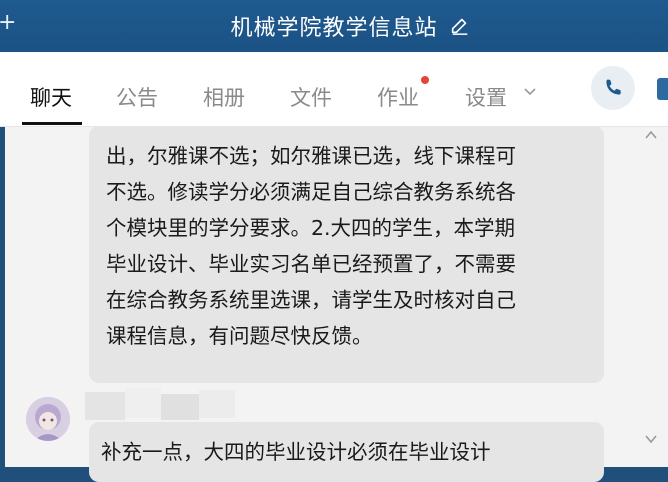  Describe the element at coordinates (460, 25) in the screenshot. I see `edit-pencil-icon` at that location.